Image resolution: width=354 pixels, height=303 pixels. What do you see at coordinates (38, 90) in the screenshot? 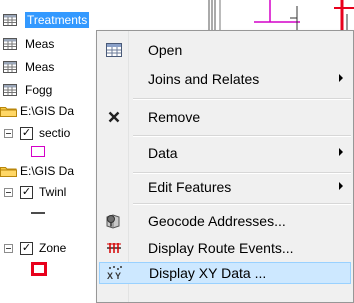
I see `toc-item-label: Fogg` at bounding box center [38, 90].